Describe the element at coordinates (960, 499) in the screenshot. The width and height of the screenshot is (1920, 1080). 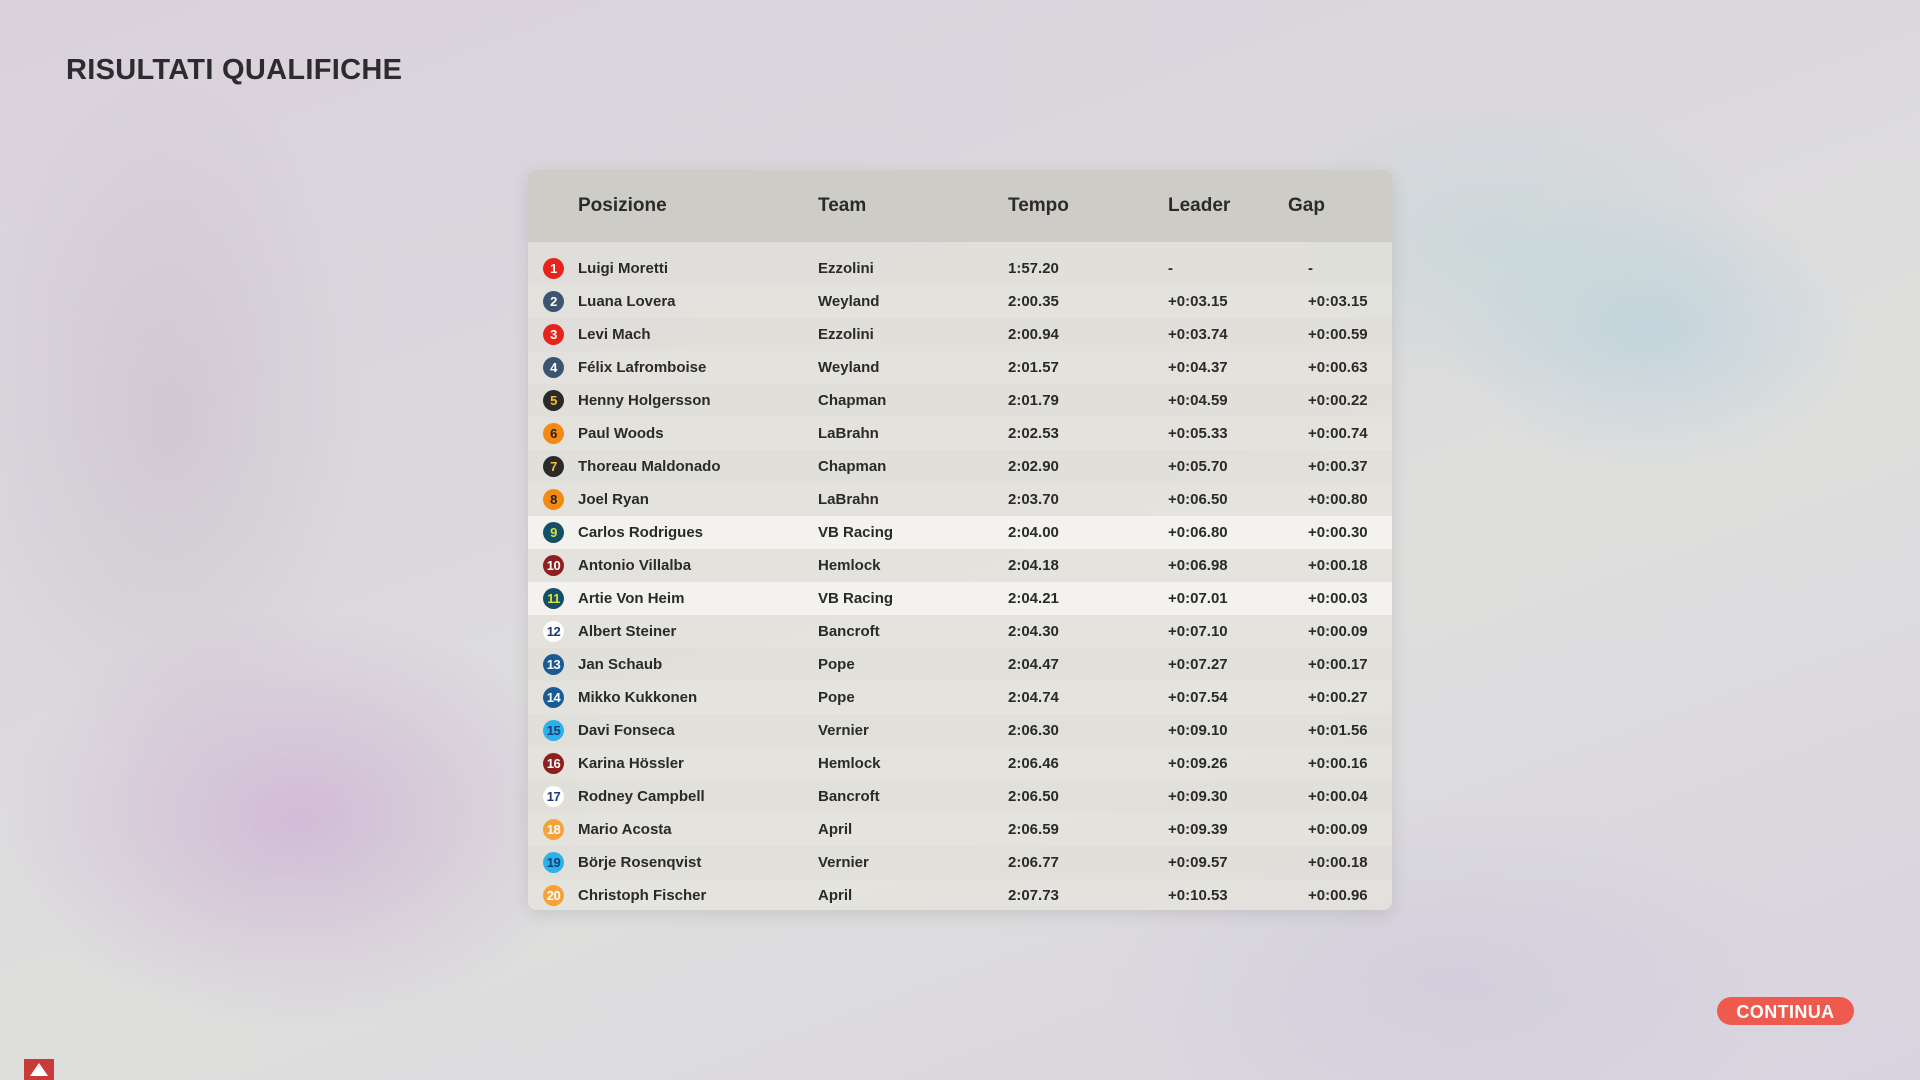
I see `table-row: 8 Joel Ryan LaBrahn 2:03.70 +0:06.50 +0:00.80` at that location.